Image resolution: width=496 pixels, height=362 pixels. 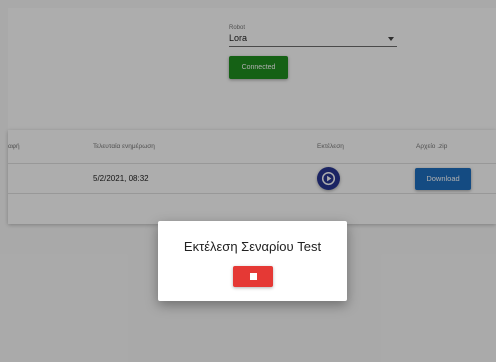 I want to click on dialog-title: Εκτέλεση Σεναρίου Test, so click(x=252, y=246).